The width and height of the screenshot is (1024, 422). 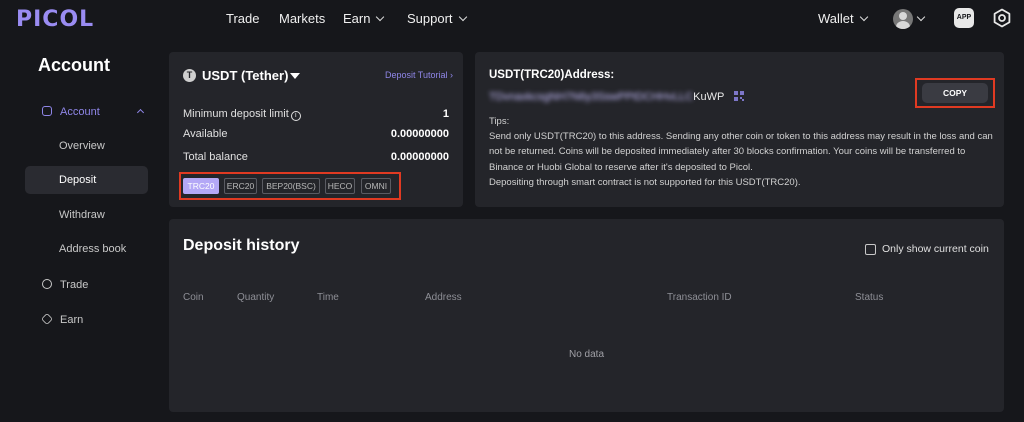 I want to click on chevron-right-icon: ›, so click(x=451, y=75).